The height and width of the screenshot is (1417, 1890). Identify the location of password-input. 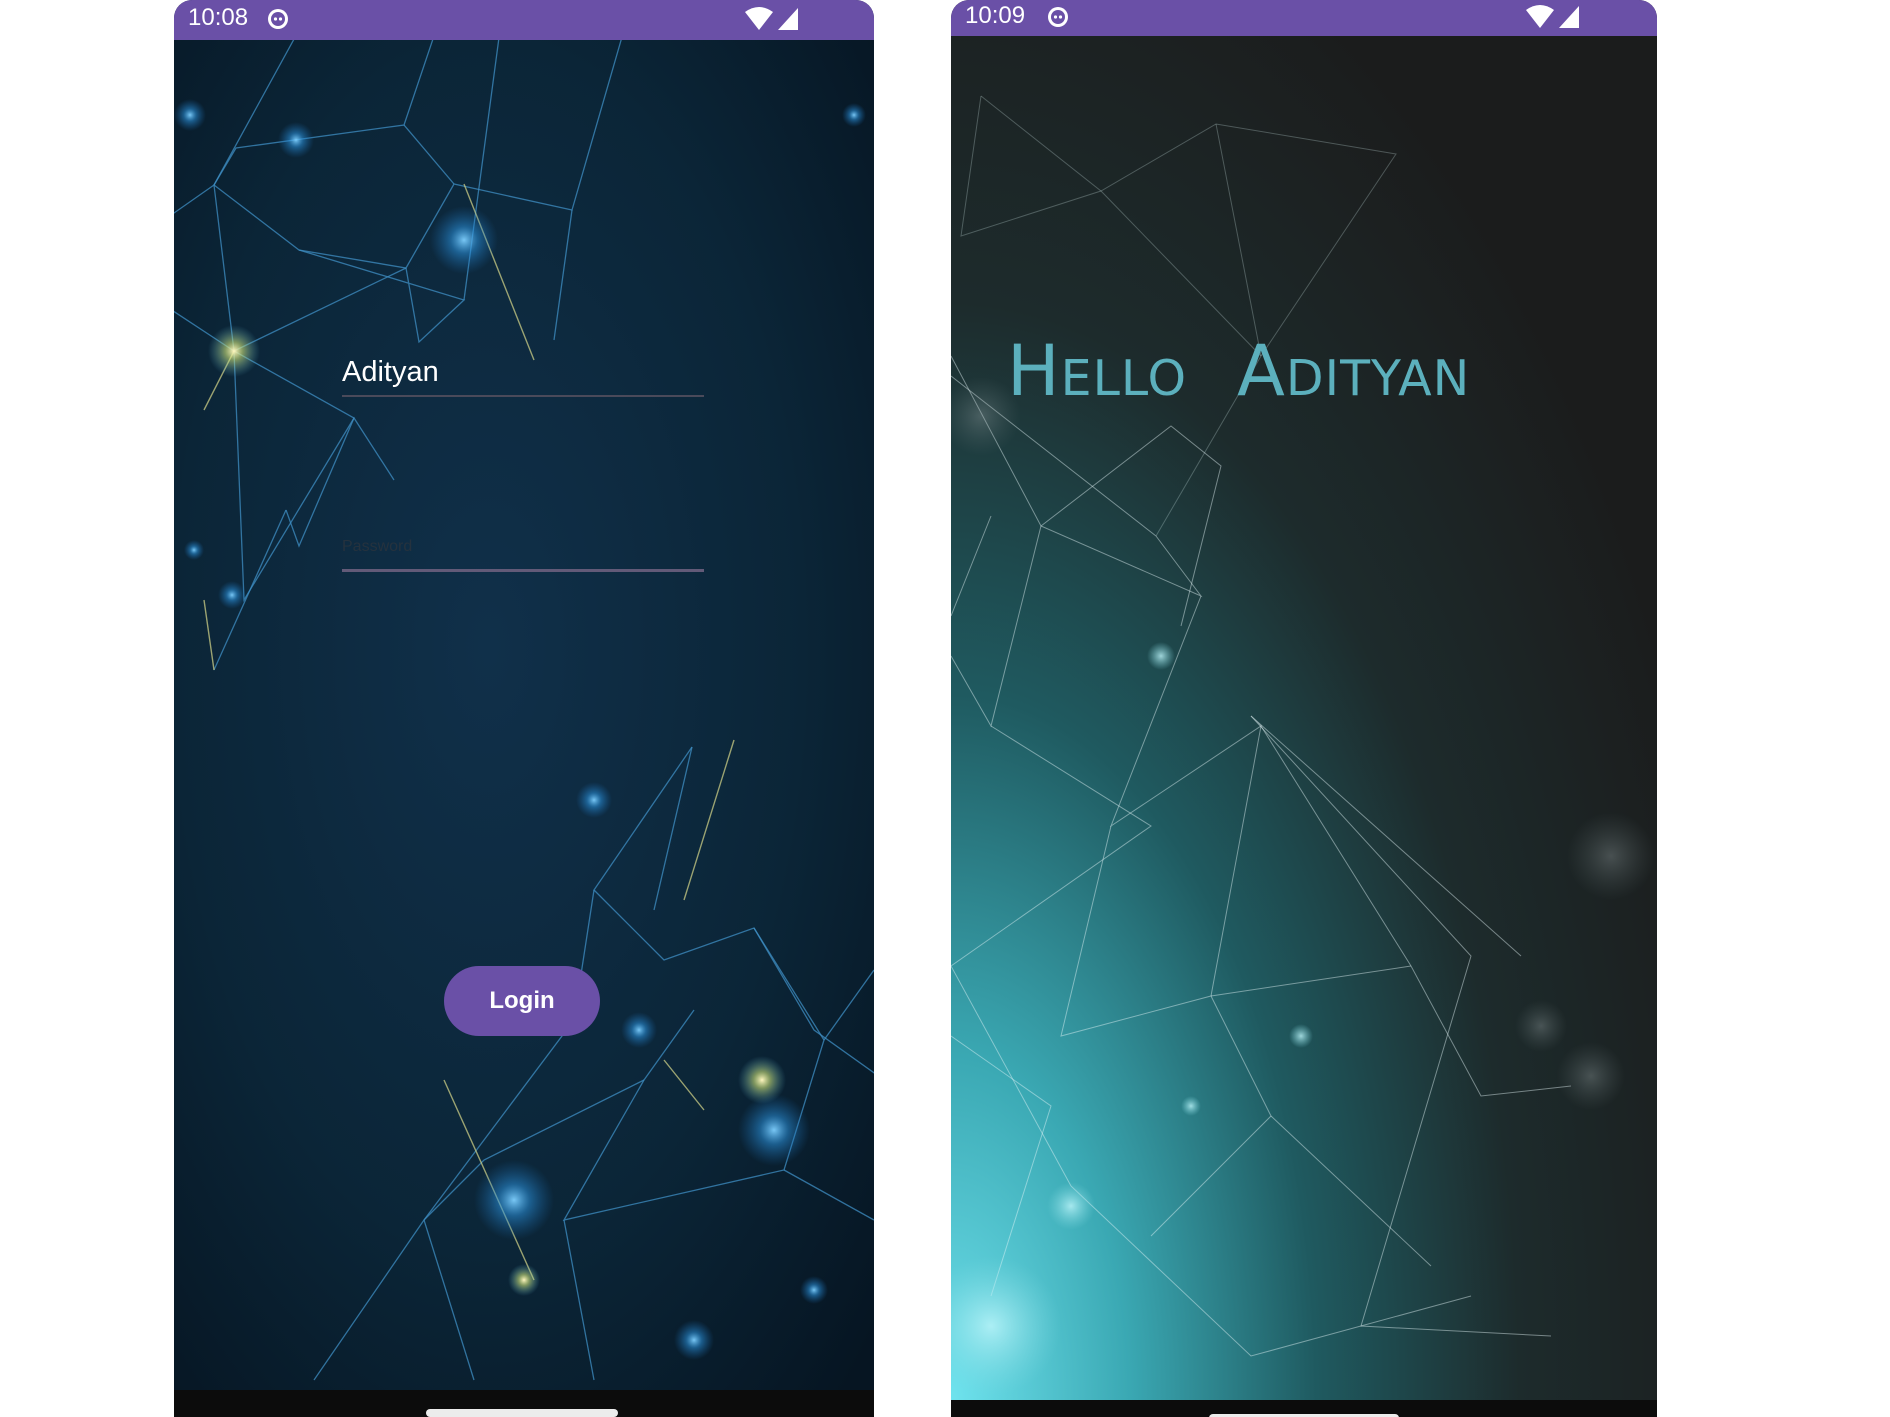
(523, 548).